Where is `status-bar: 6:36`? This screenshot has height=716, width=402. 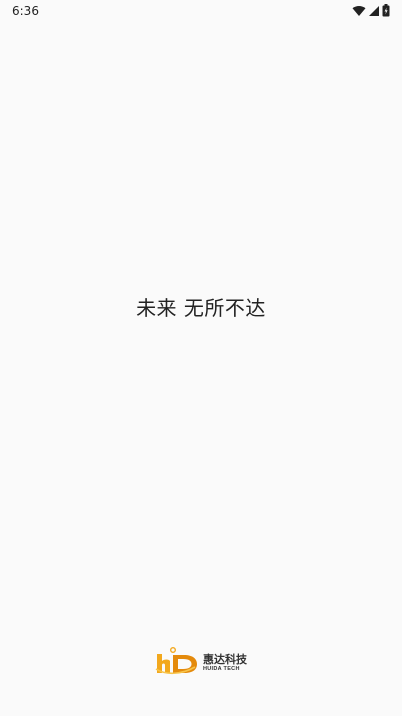 status-bar: 6:36 is located at coordinates (201, 12).